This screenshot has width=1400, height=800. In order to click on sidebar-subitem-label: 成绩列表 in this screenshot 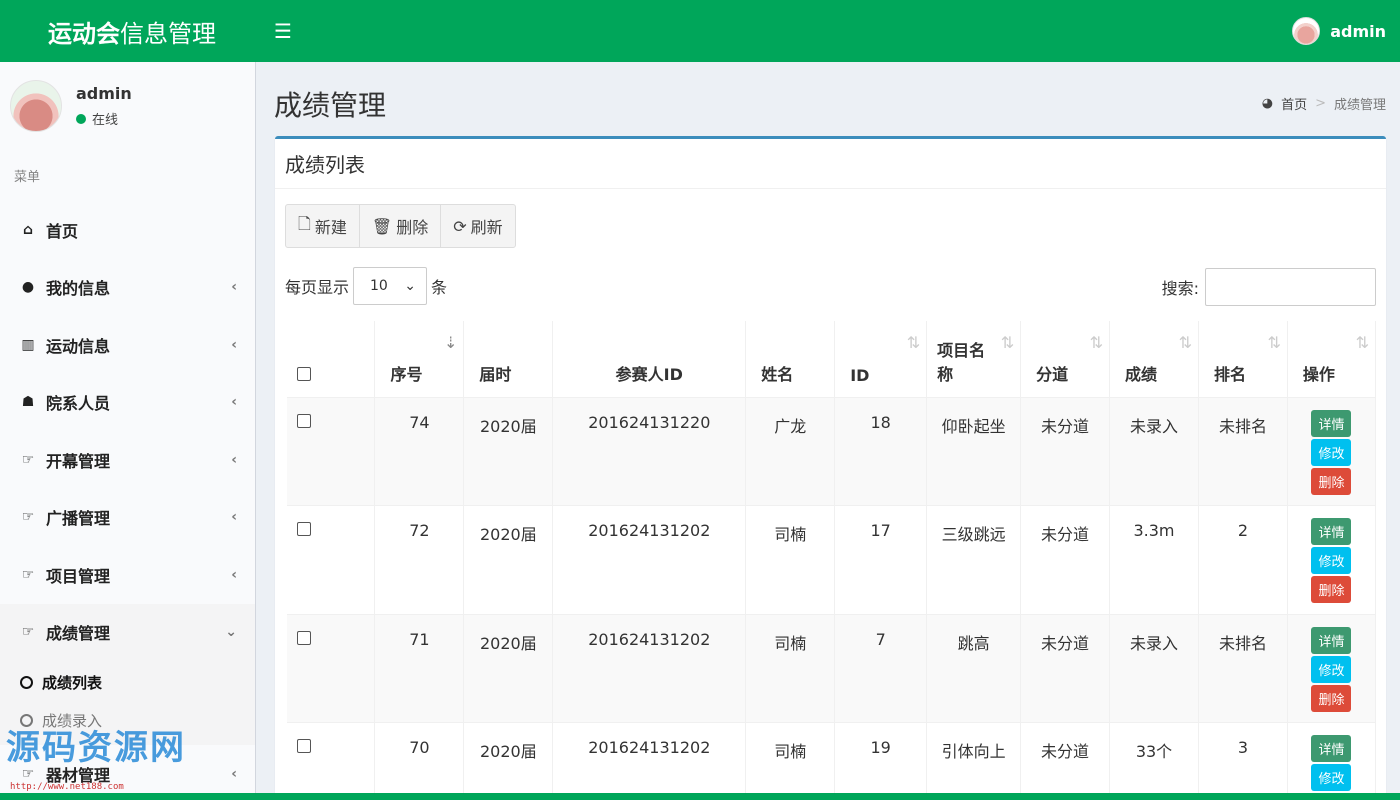, I will do `click(72, 682)`.